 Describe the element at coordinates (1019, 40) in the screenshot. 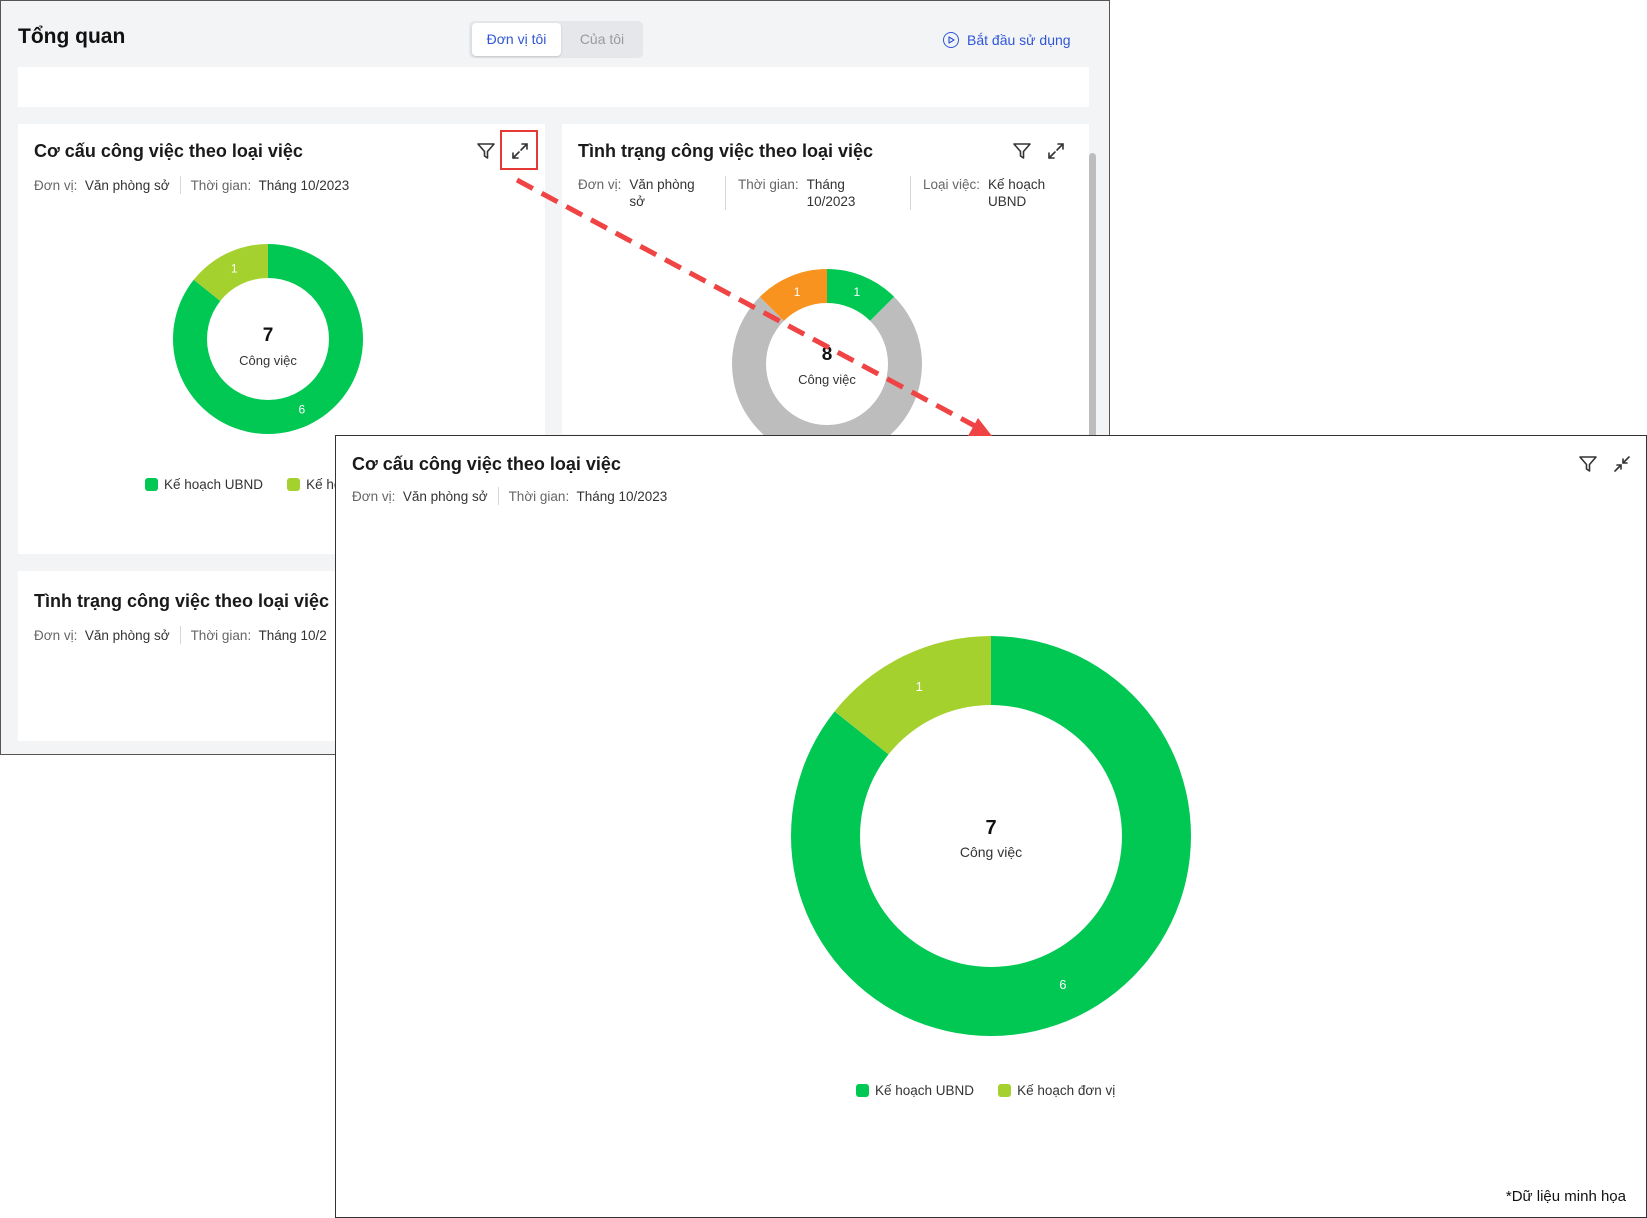

I see `get-started-label: Bắt đầu sử dụng` at that location.